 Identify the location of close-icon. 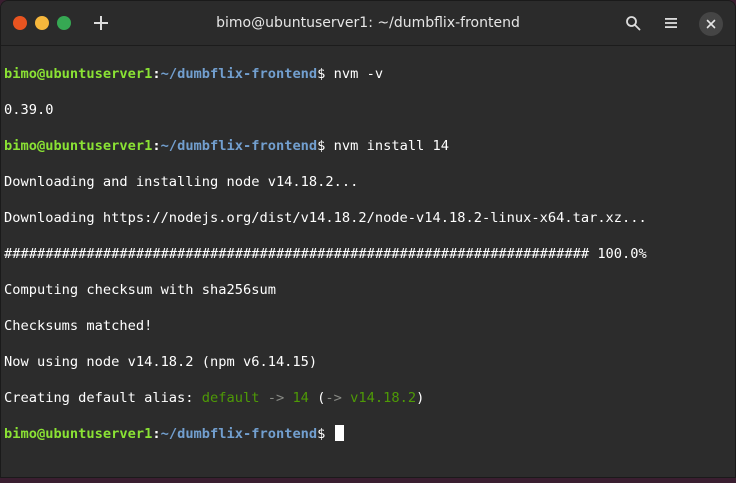
(711, 24).